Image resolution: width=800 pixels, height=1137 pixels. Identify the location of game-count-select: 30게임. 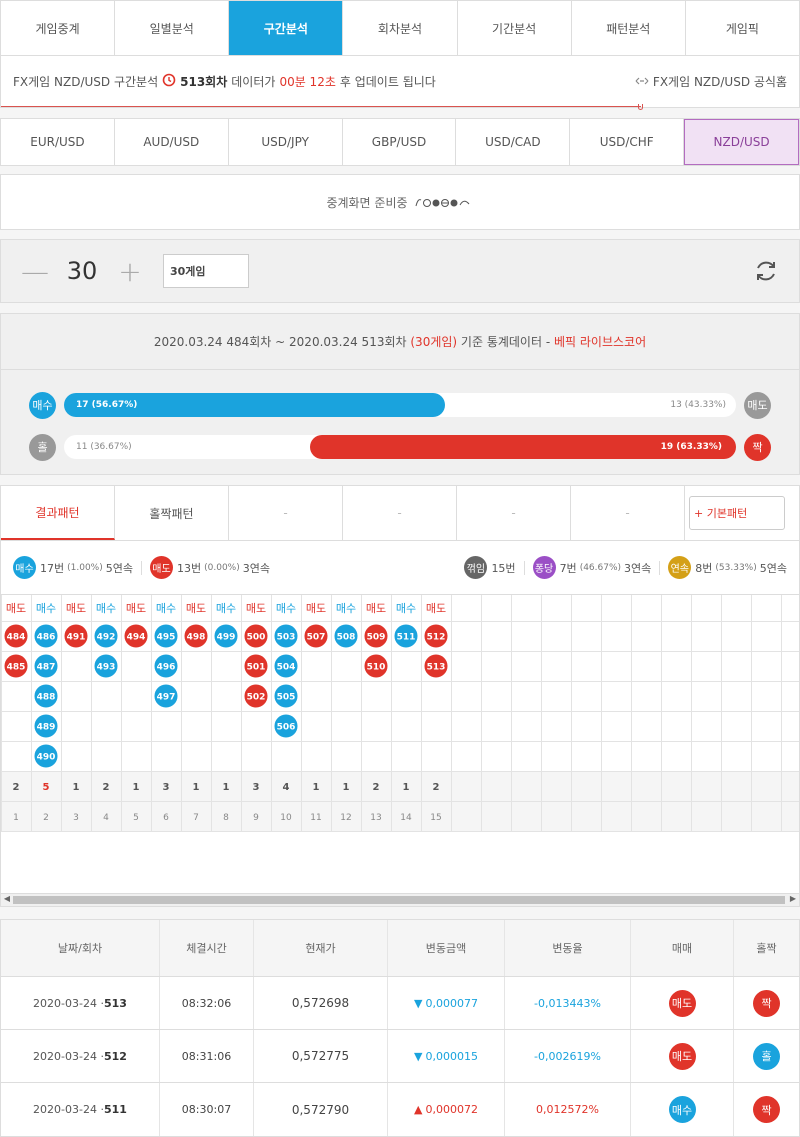
(206, 271).